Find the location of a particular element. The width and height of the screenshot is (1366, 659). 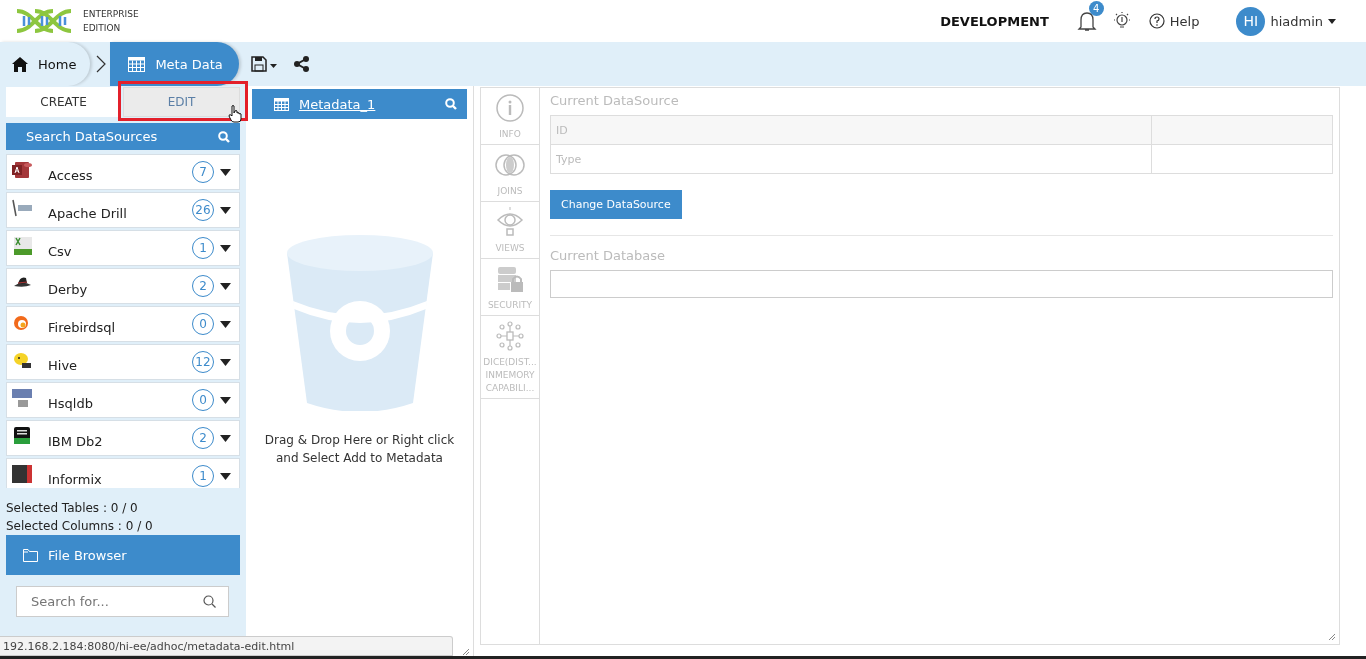

logo-icon is located at coordinates (44, 21).